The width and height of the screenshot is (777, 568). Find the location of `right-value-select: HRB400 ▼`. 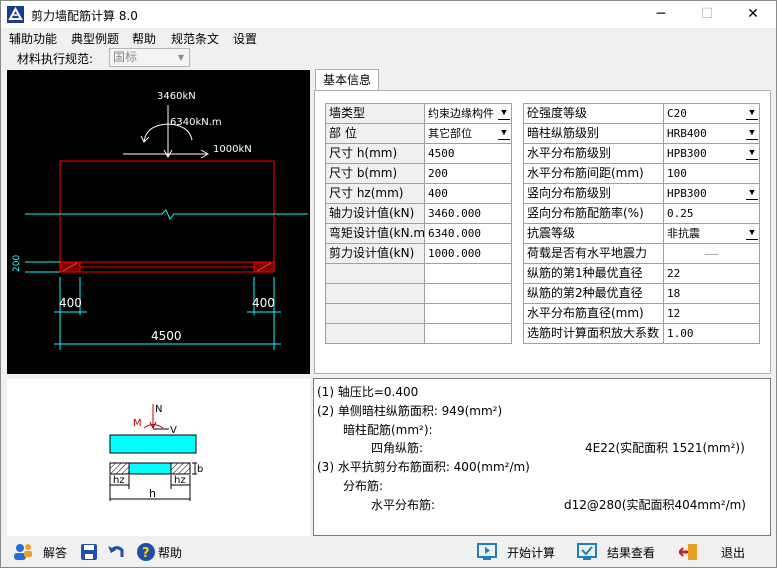

right-value-select: HRB400 ▼ is located at coordinates (712, 134).